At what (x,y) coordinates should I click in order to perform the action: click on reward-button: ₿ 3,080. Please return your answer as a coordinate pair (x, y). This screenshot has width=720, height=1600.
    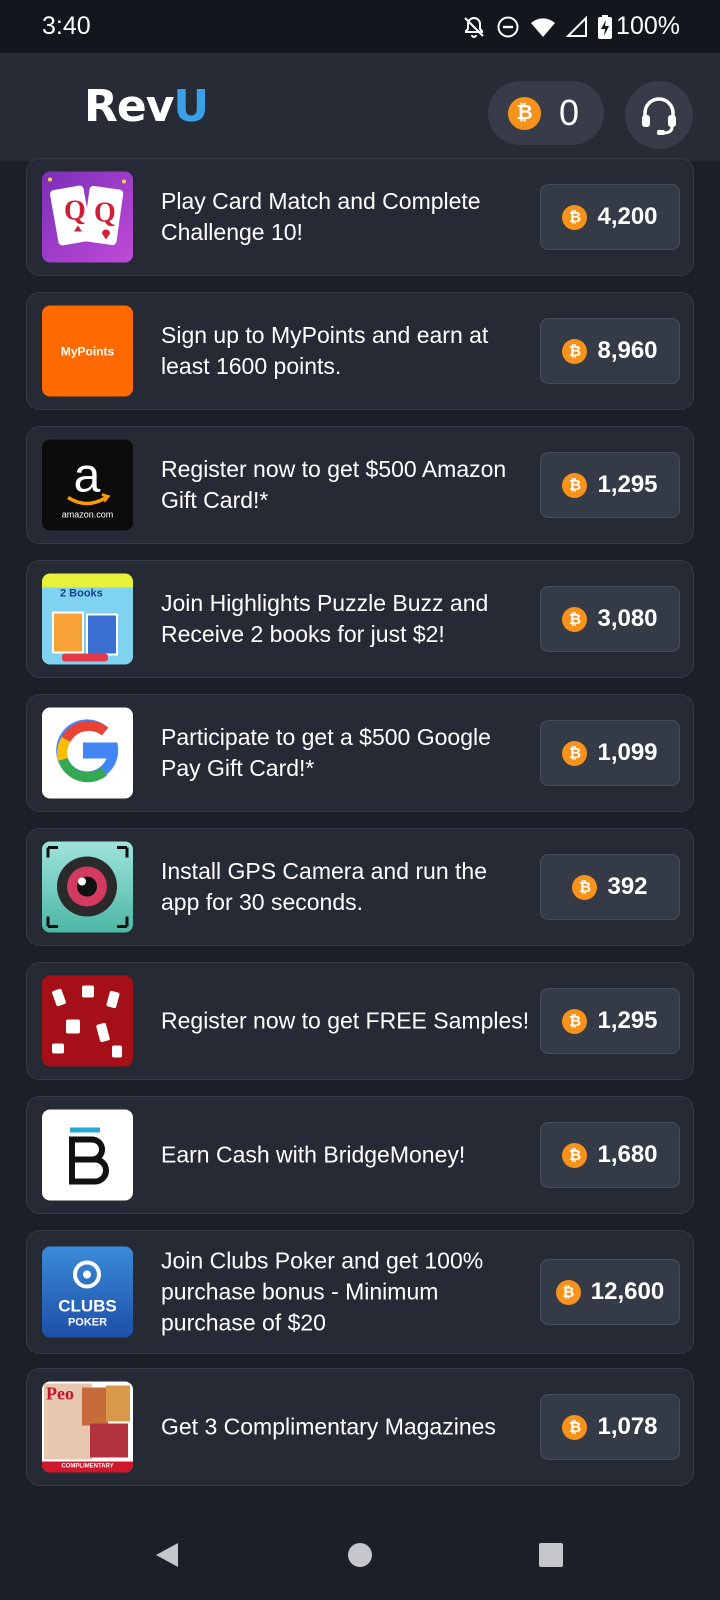
    Looking at the image, I should click on (610, 619).